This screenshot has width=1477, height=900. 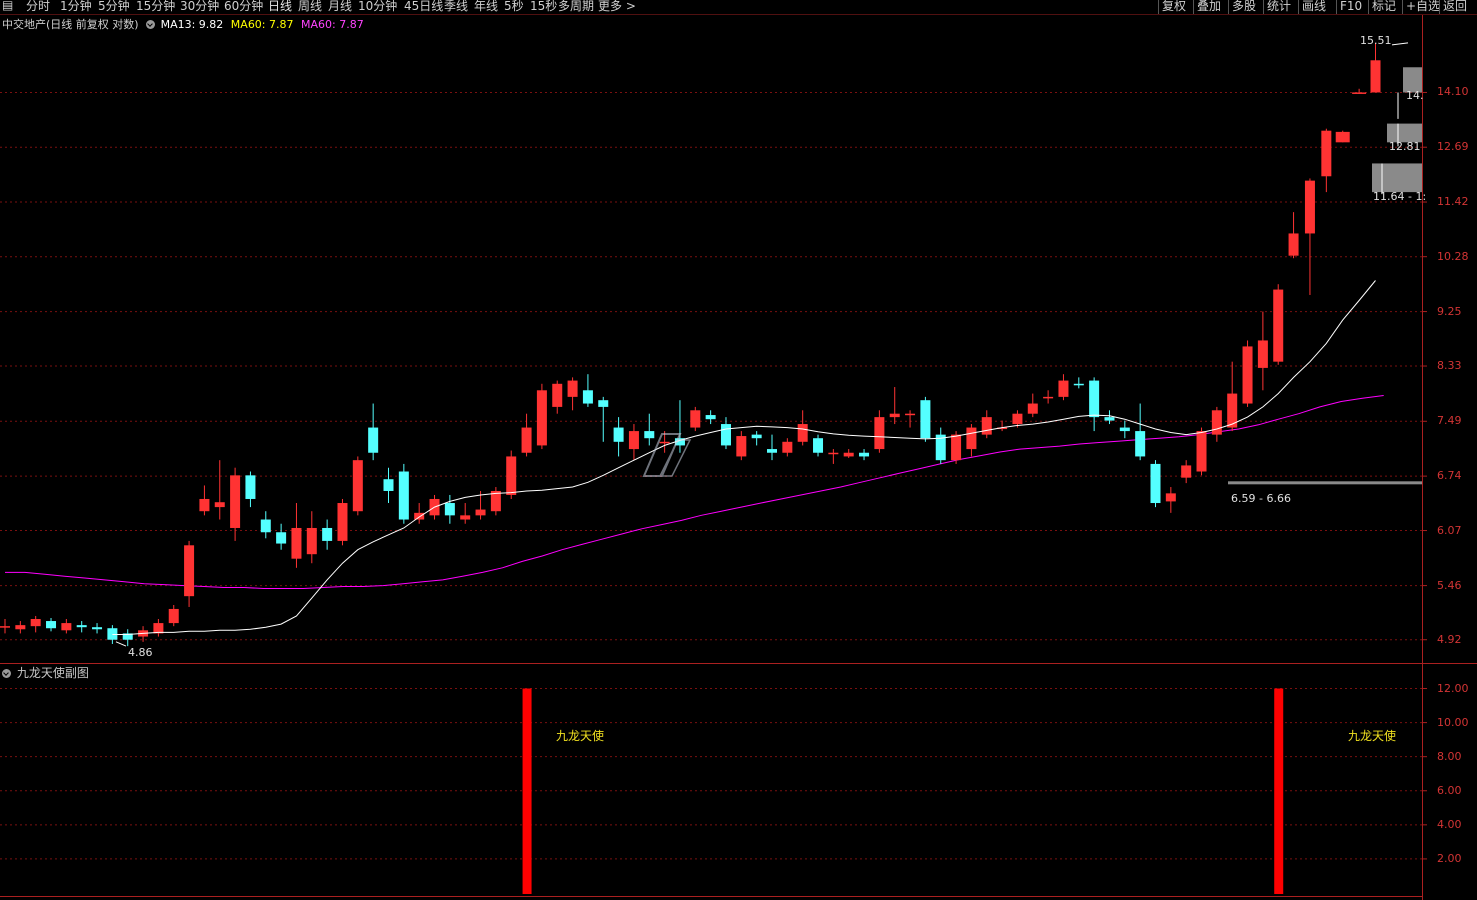 What do you see at coordinates (332, 24) in the screenshot?
I see `ma60-magenta-label: MA60: 7.87` at bounding box center [332, 24].